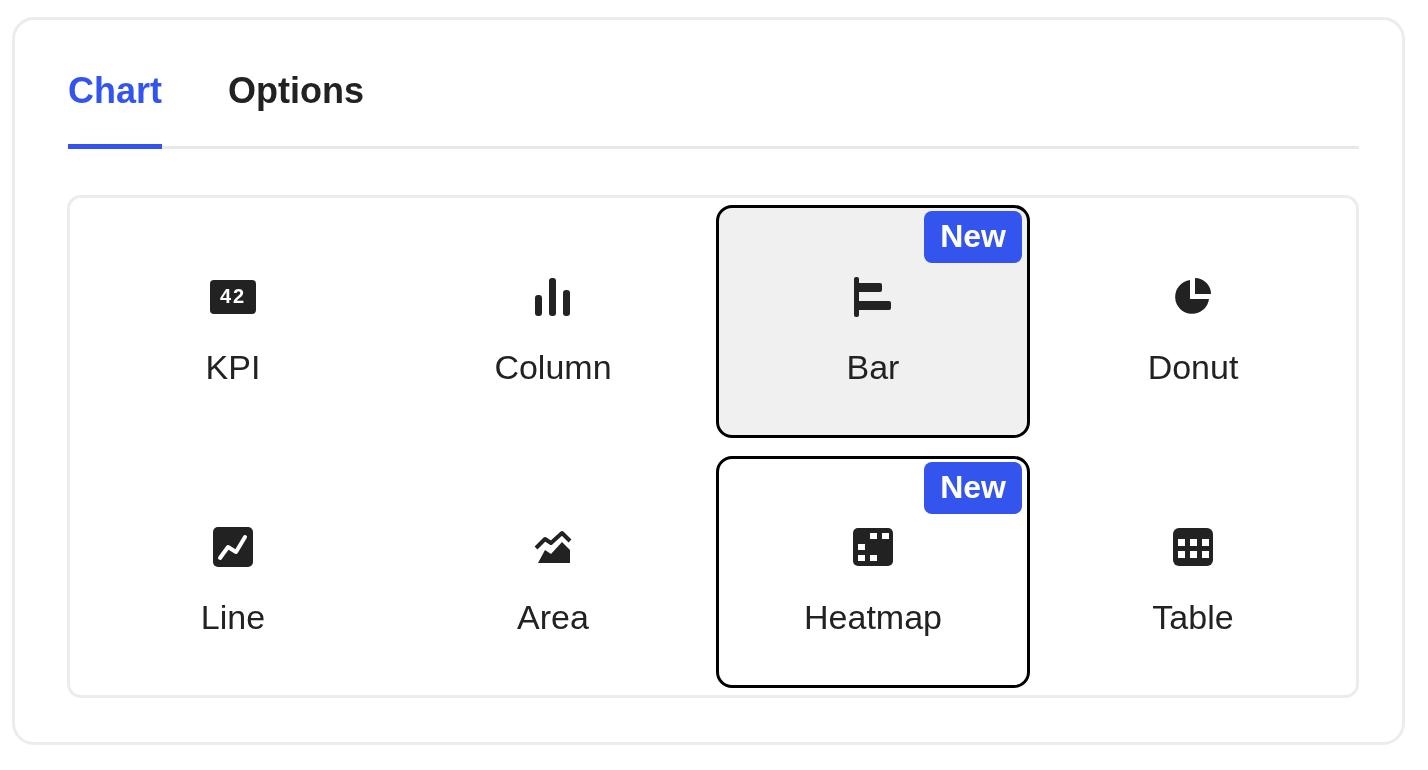  I want to click on pie-chart-icon, so click(1193, 296).